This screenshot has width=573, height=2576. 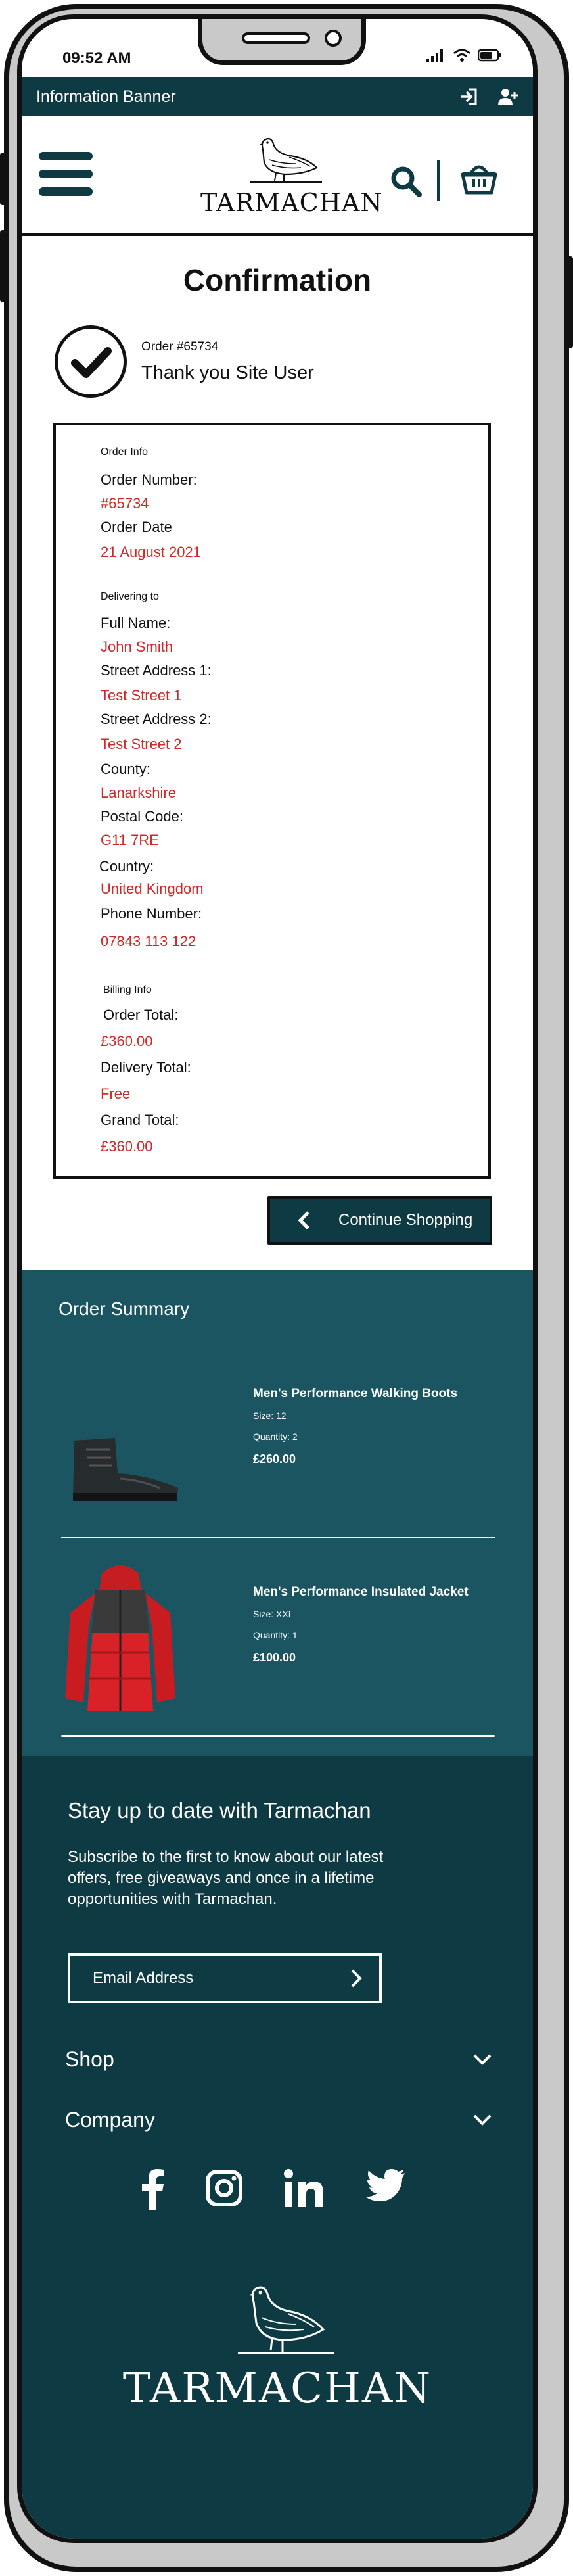 I want to click on social-links, so click(x=277, y=2189).